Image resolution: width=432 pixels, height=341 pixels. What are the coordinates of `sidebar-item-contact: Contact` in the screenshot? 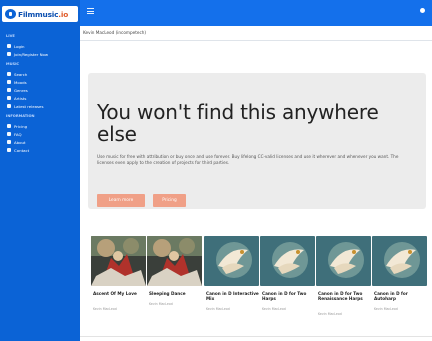 It's located at (18, 150).